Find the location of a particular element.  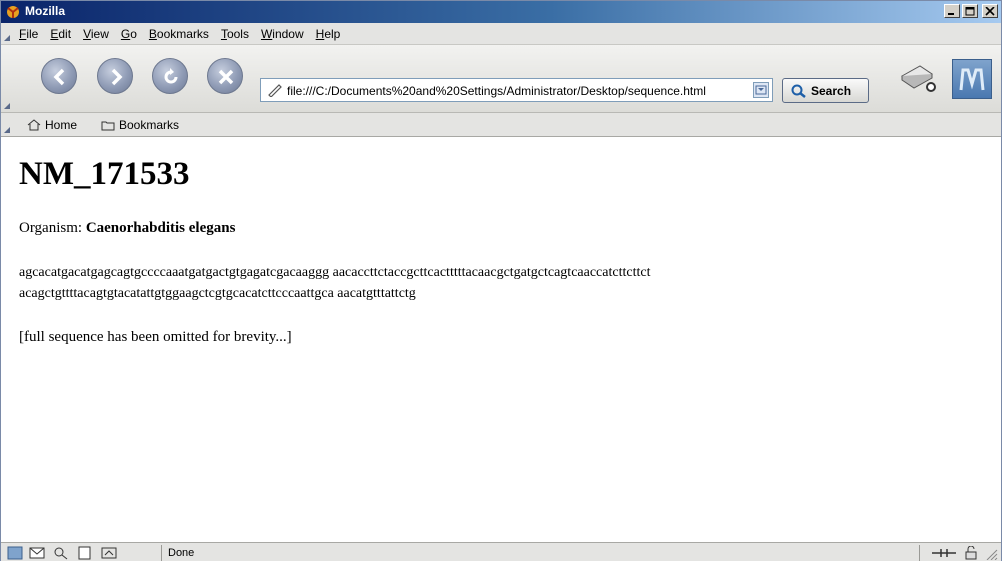

organism-label: Organism: is located at coordinates (51, 228).